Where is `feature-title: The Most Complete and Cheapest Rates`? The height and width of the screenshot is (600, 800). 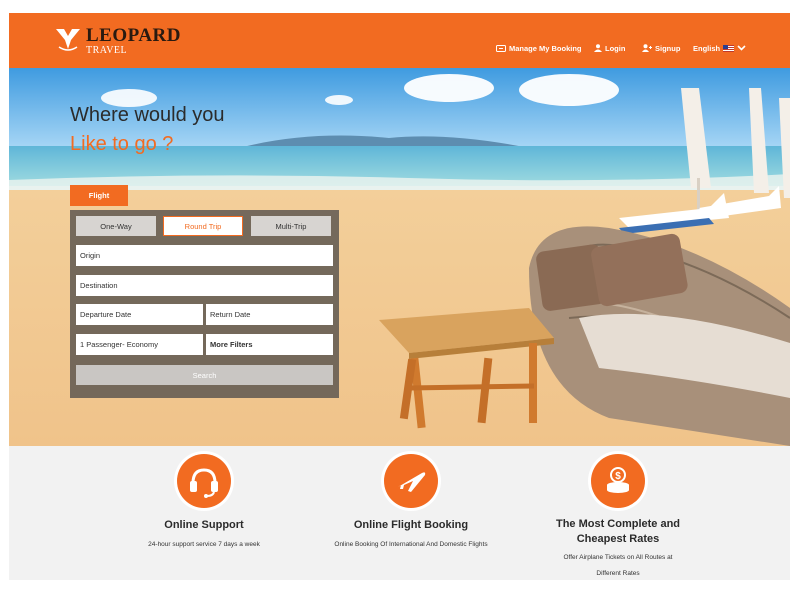 feature-title: The Most Complete and Cheapest Rates is located at coordinates (618, 531).